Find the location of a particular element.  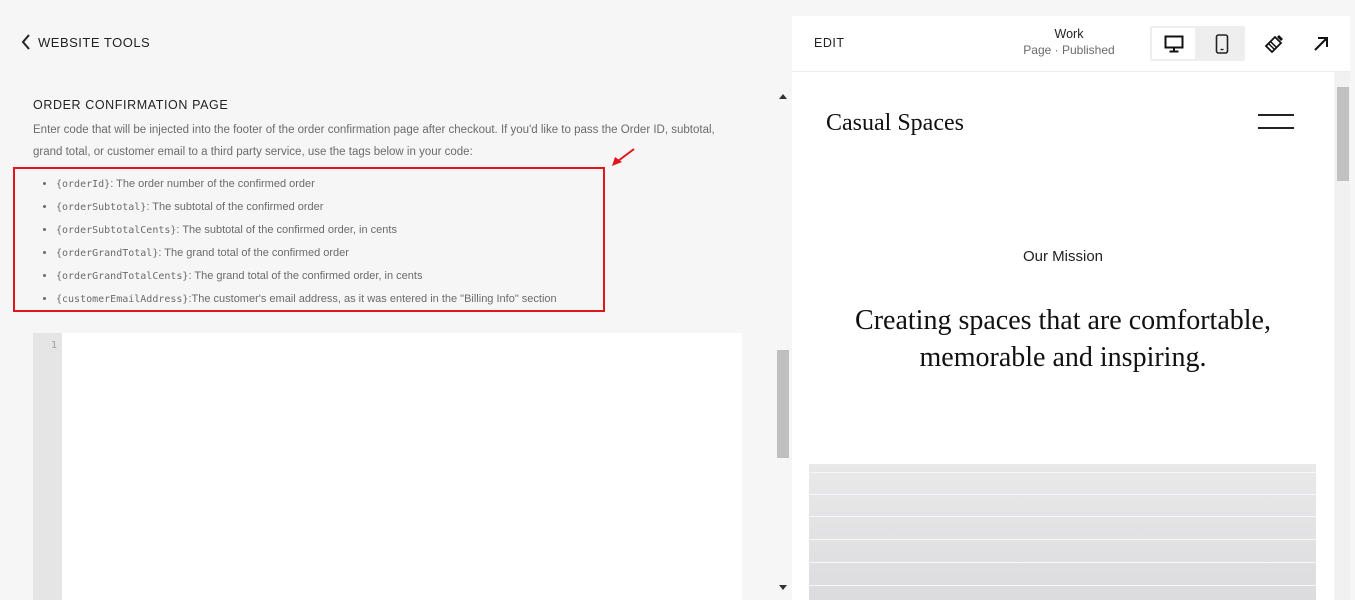

external-arrow-icon is located at coordinates (1321, 44).